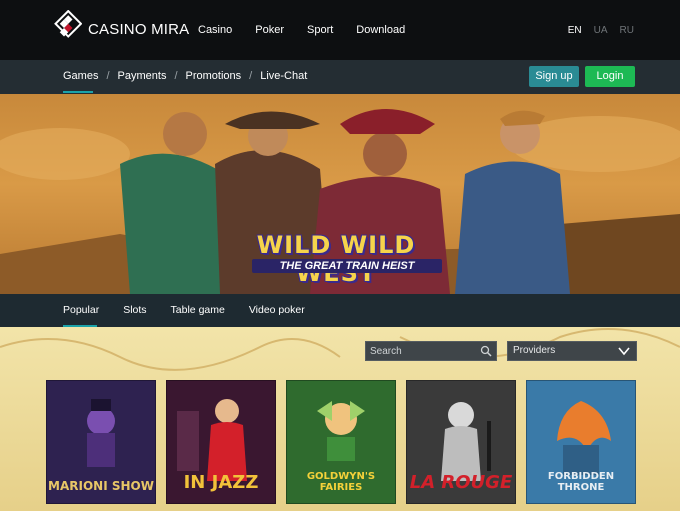 This screenshot has width=680, height=511. Describe the element at coordinates (101, 486) in the screenshot. I see `game-title: MARIONI SHOW` at that location.